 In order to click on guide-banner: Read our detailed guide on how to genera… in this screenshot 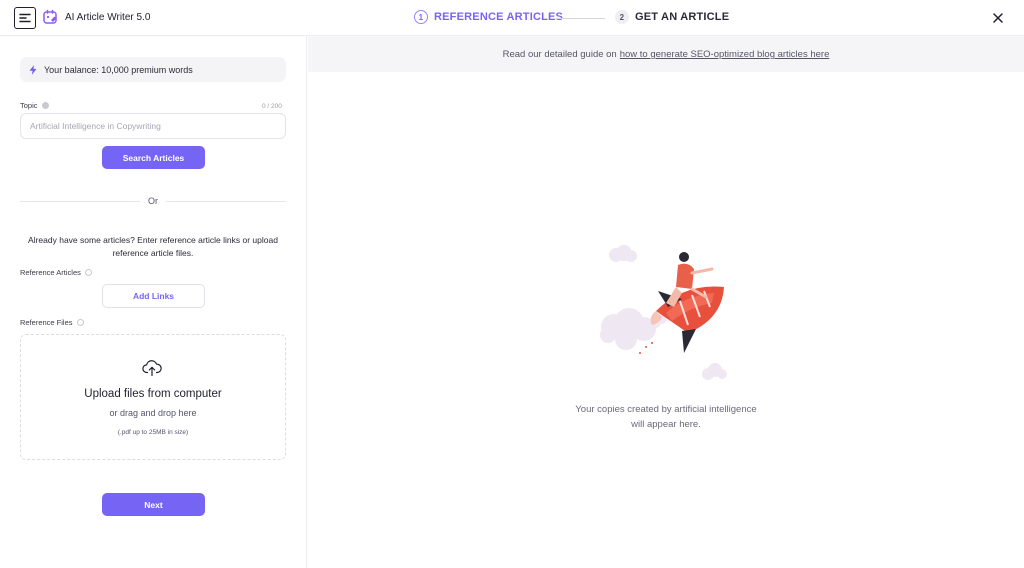, I will do `click(666, 54)`.